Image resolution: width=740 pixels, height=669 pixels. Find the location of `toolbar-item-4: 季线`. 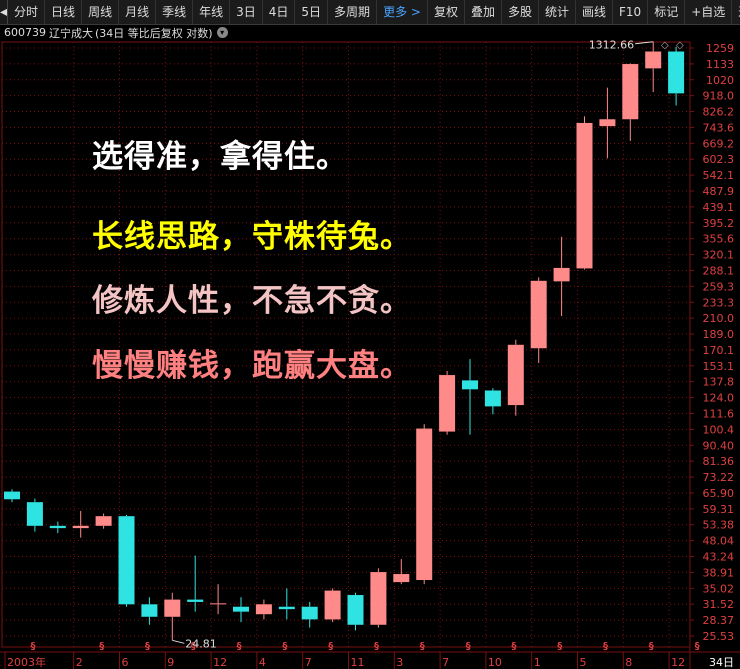

toolbar-item-4: 季线 is located at coordinates (175, 12).